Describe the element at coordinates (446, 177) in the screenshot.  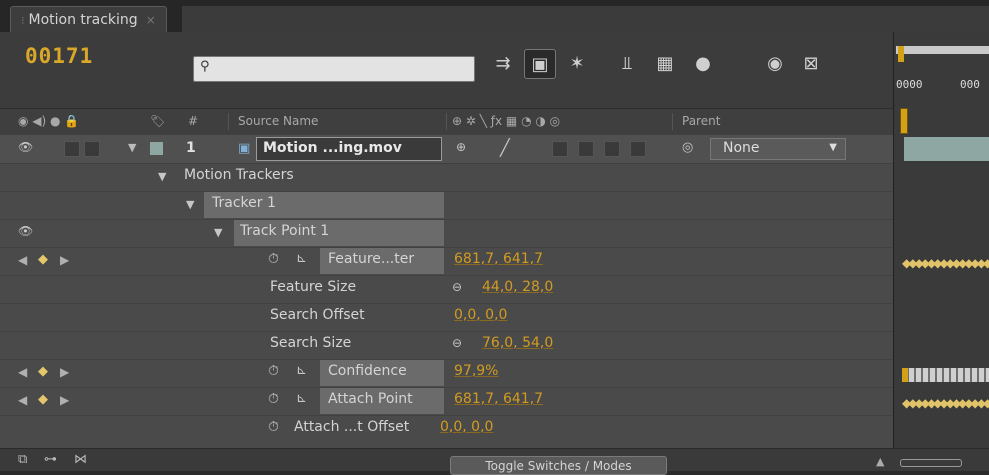
I see `motion-trackers-row: ▼ Motion Trackers` at that location.